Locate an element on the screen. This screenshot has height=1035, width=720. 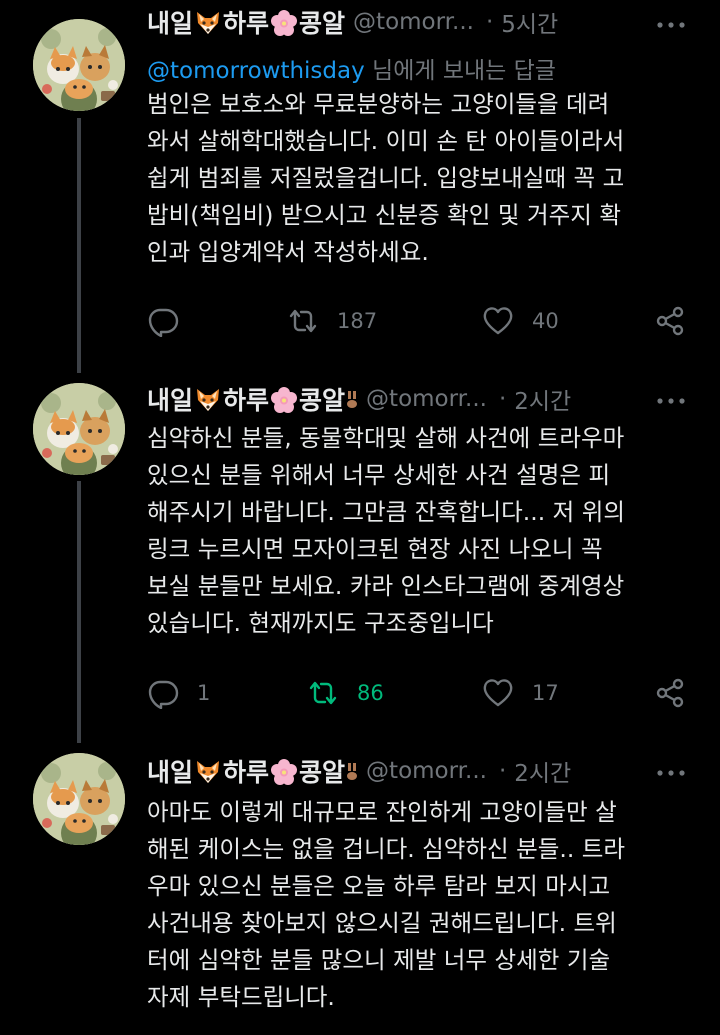
reply-context-text: 님에게 보내는 답글 is located at coordinates (460, 71).